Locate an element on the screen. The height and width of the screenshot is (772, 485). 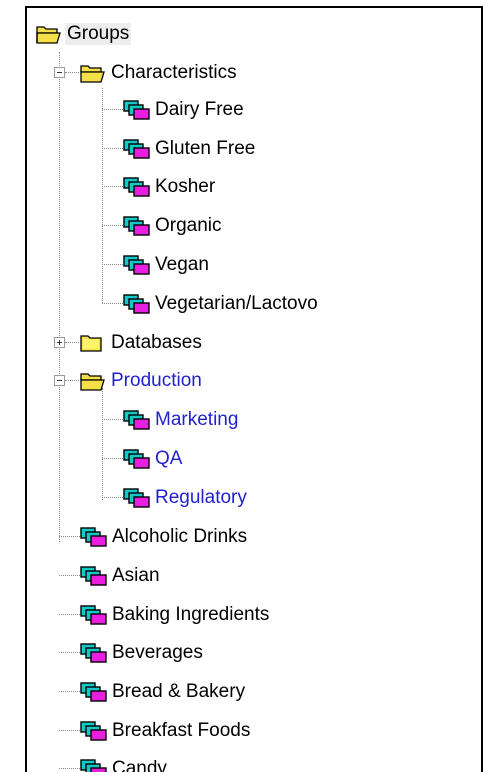
tree-node-bread-bakery: Bread & Bakery is located at coordinates (163, 692).